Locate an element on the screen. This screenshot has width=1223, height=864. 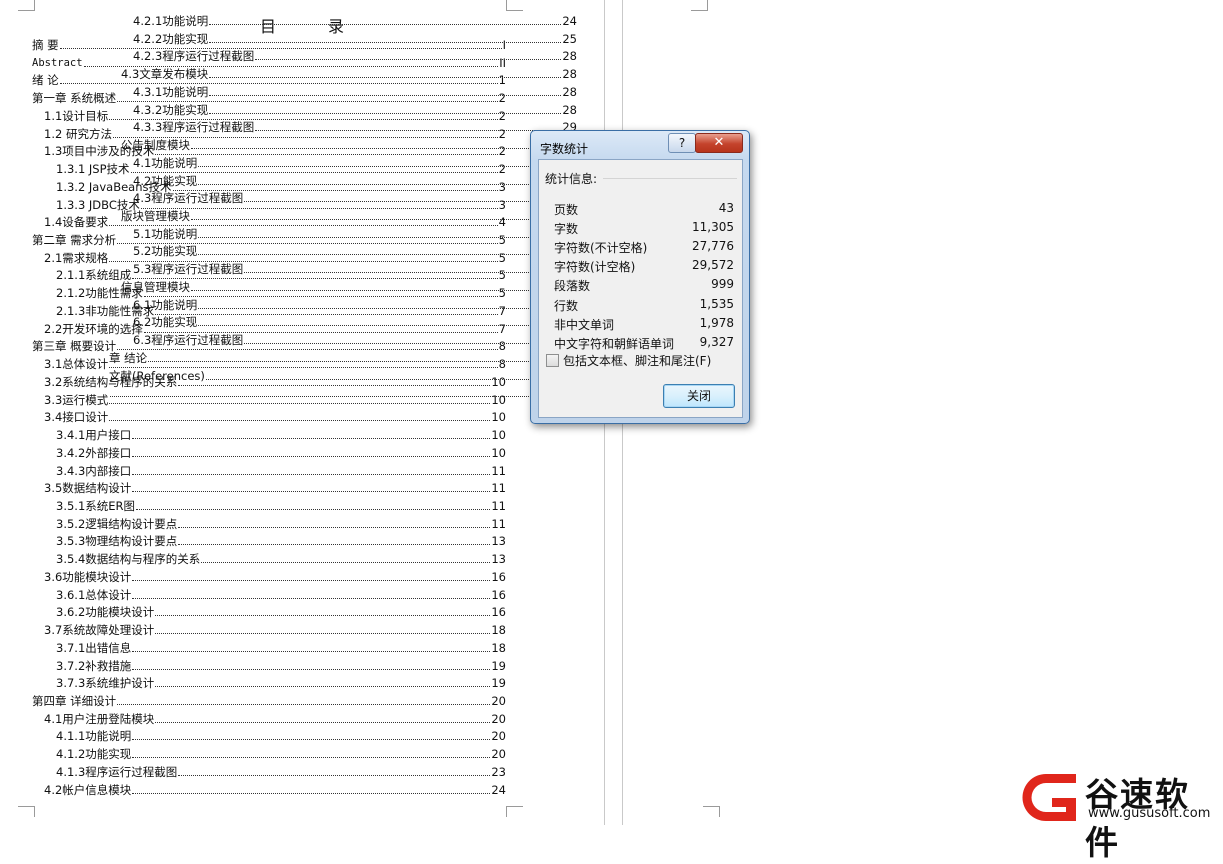
toc-entry: 3.7.3系统维护设计 19 is located at coordinates (281, 681).